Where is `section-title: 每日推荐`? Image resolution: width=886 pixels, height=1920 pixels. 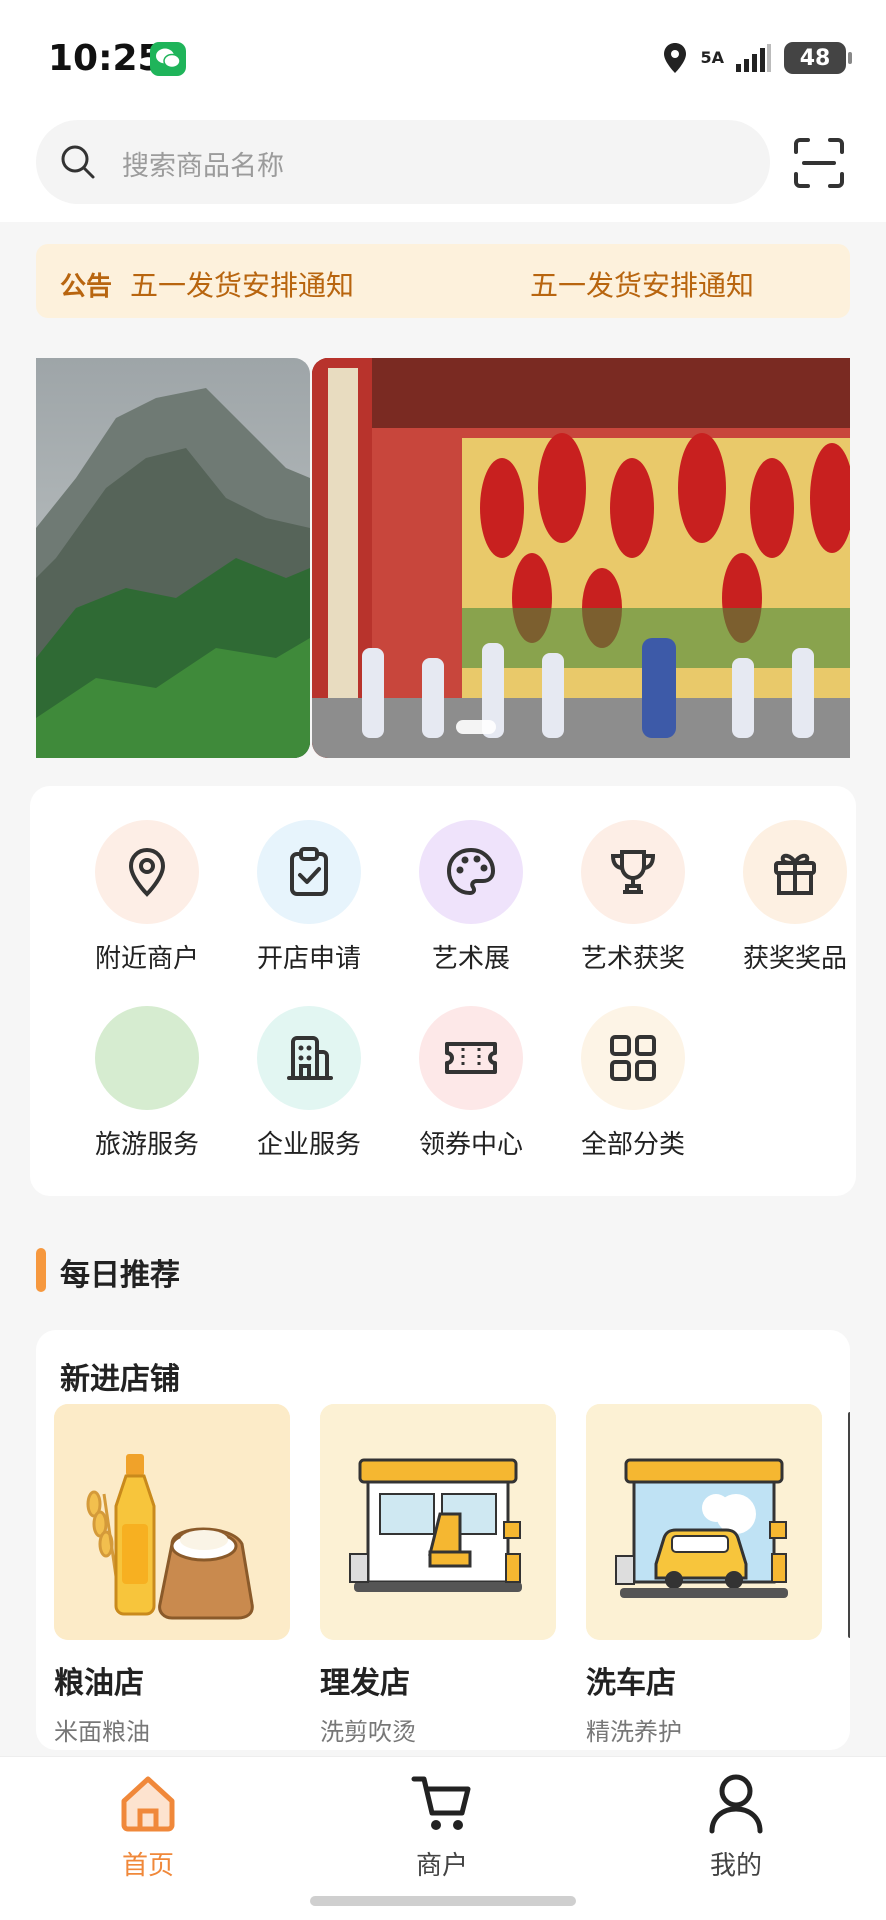 section-title: 每日推荐 is located at coordinates (120, 1275).